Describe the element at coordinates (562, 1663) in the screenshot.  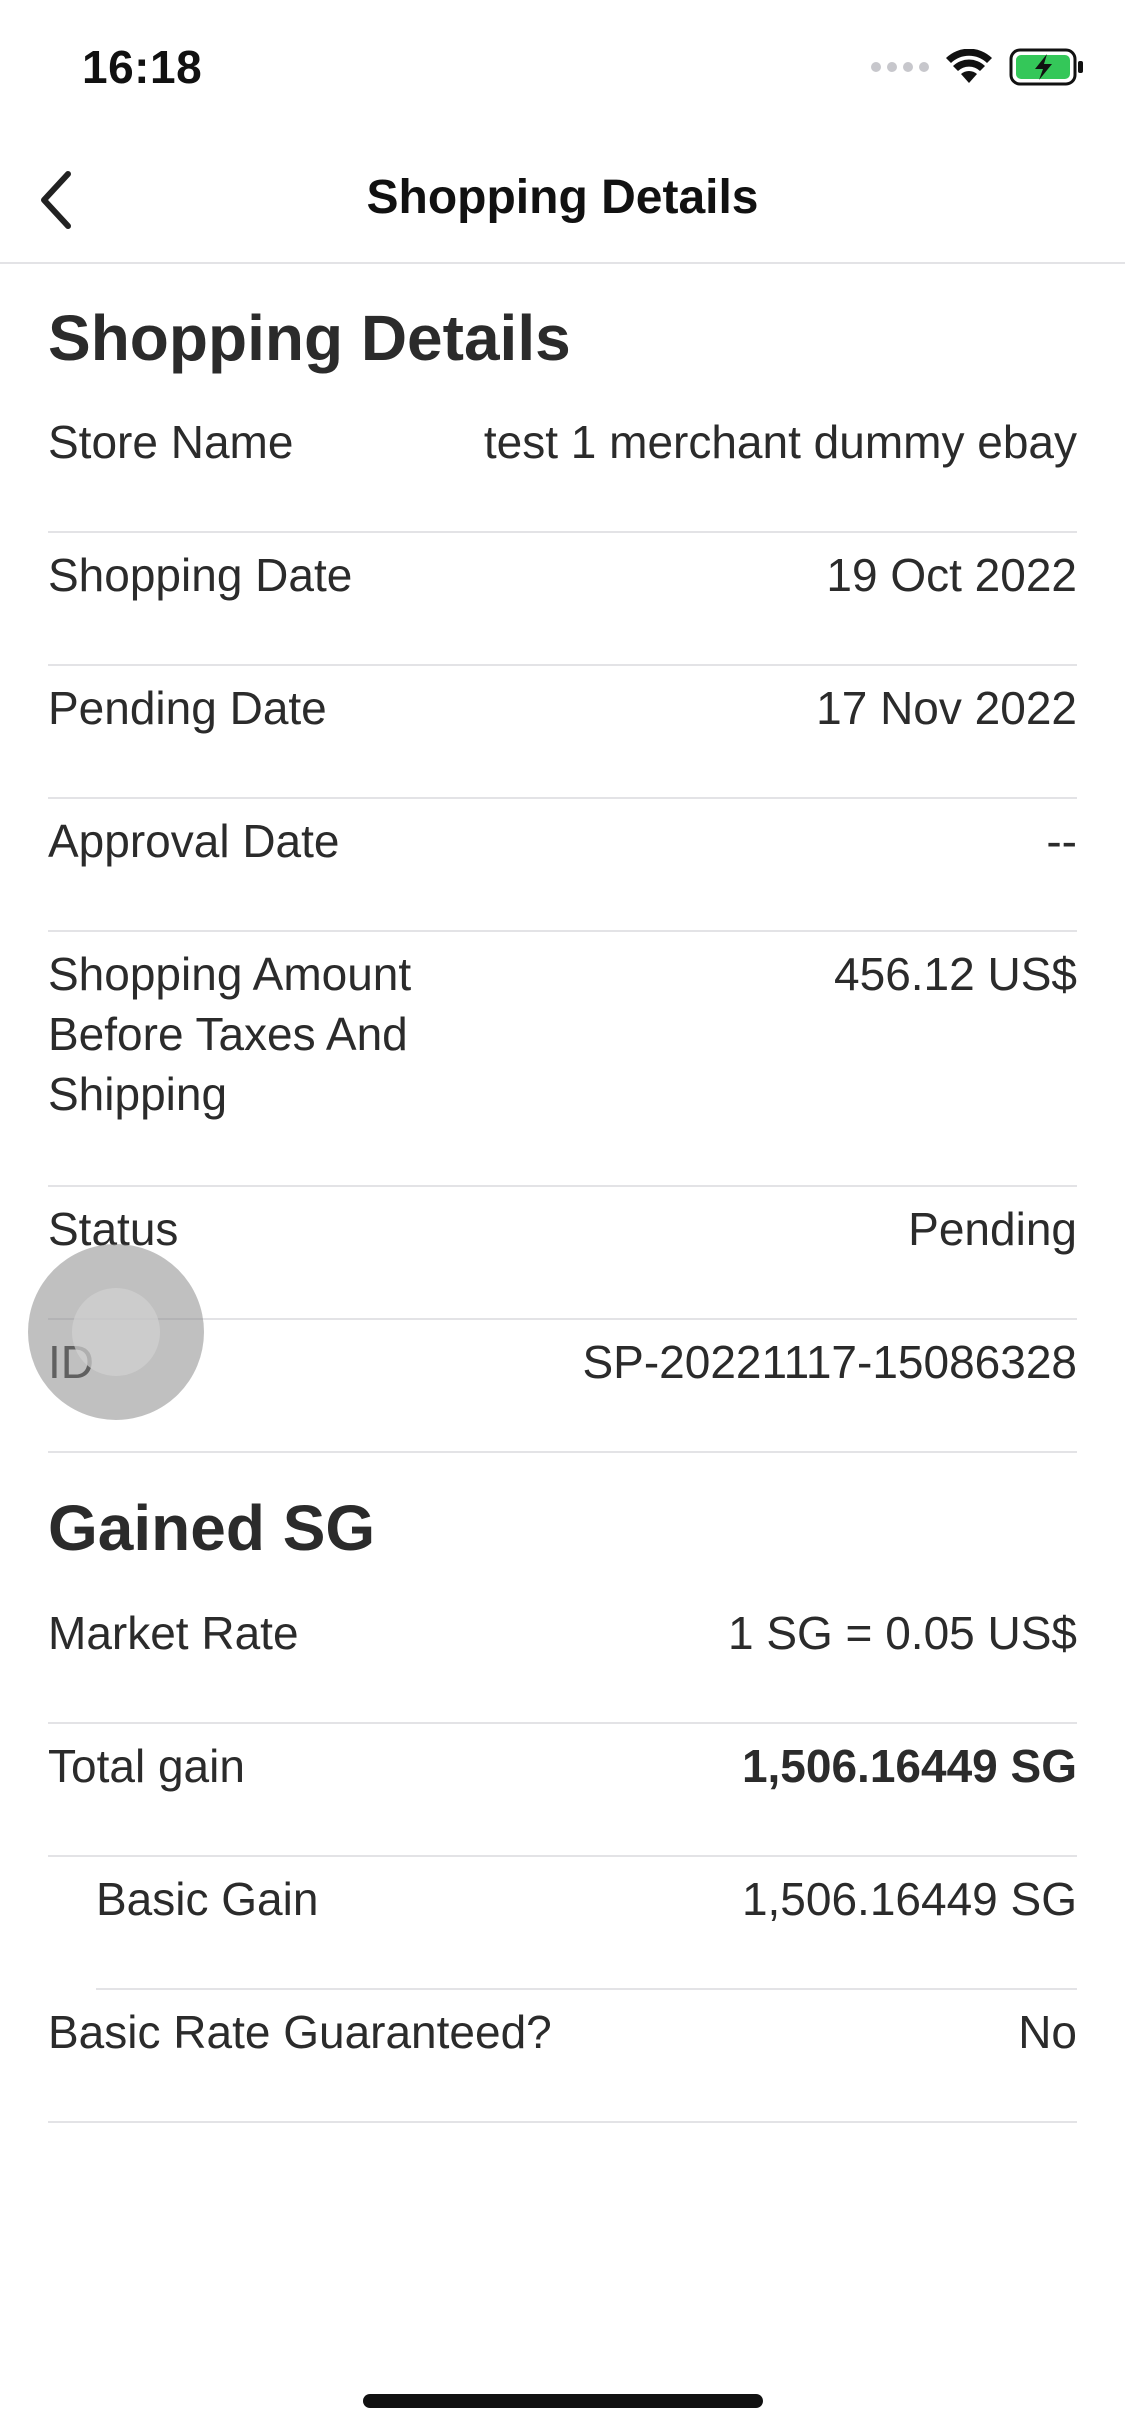
I see `detail-row-market-rate: Market Rate 1 SG = 0.05 US$` at that location.